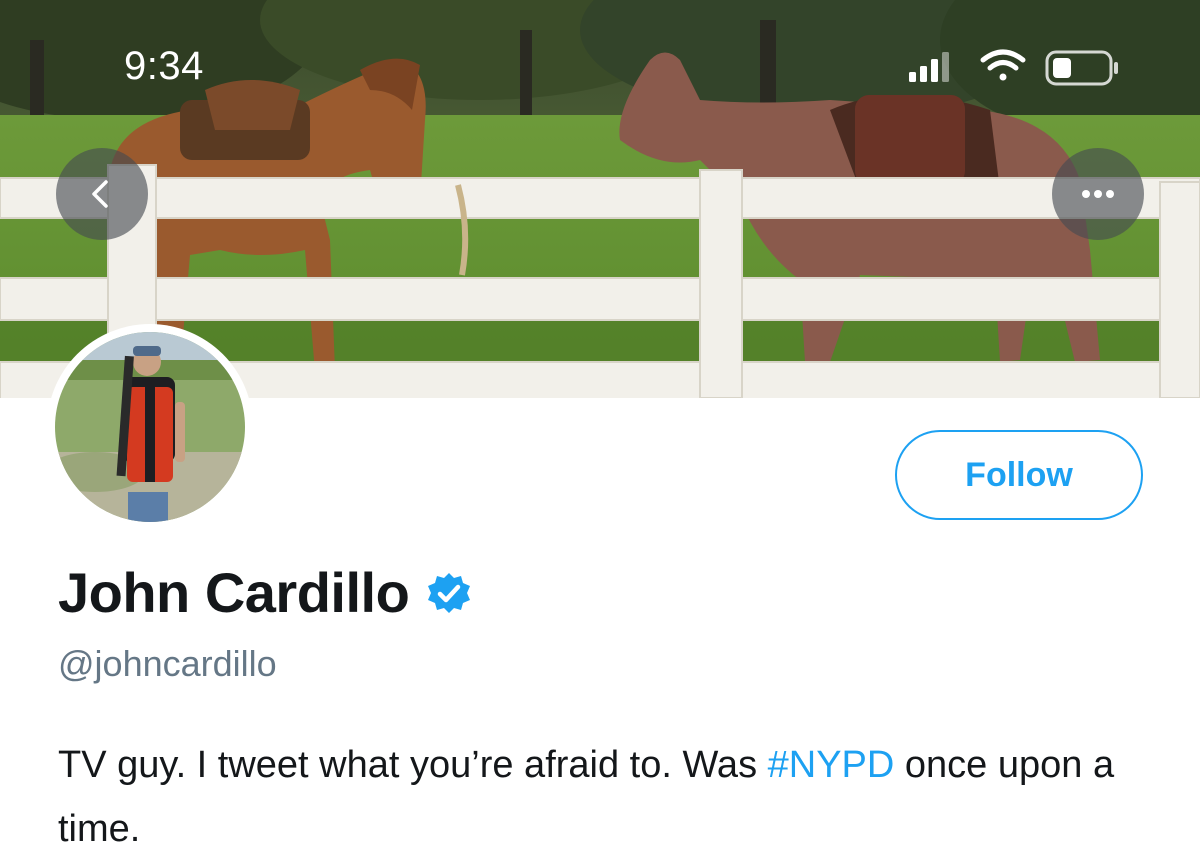  I want to click on status-icons, so click(1015, 69).